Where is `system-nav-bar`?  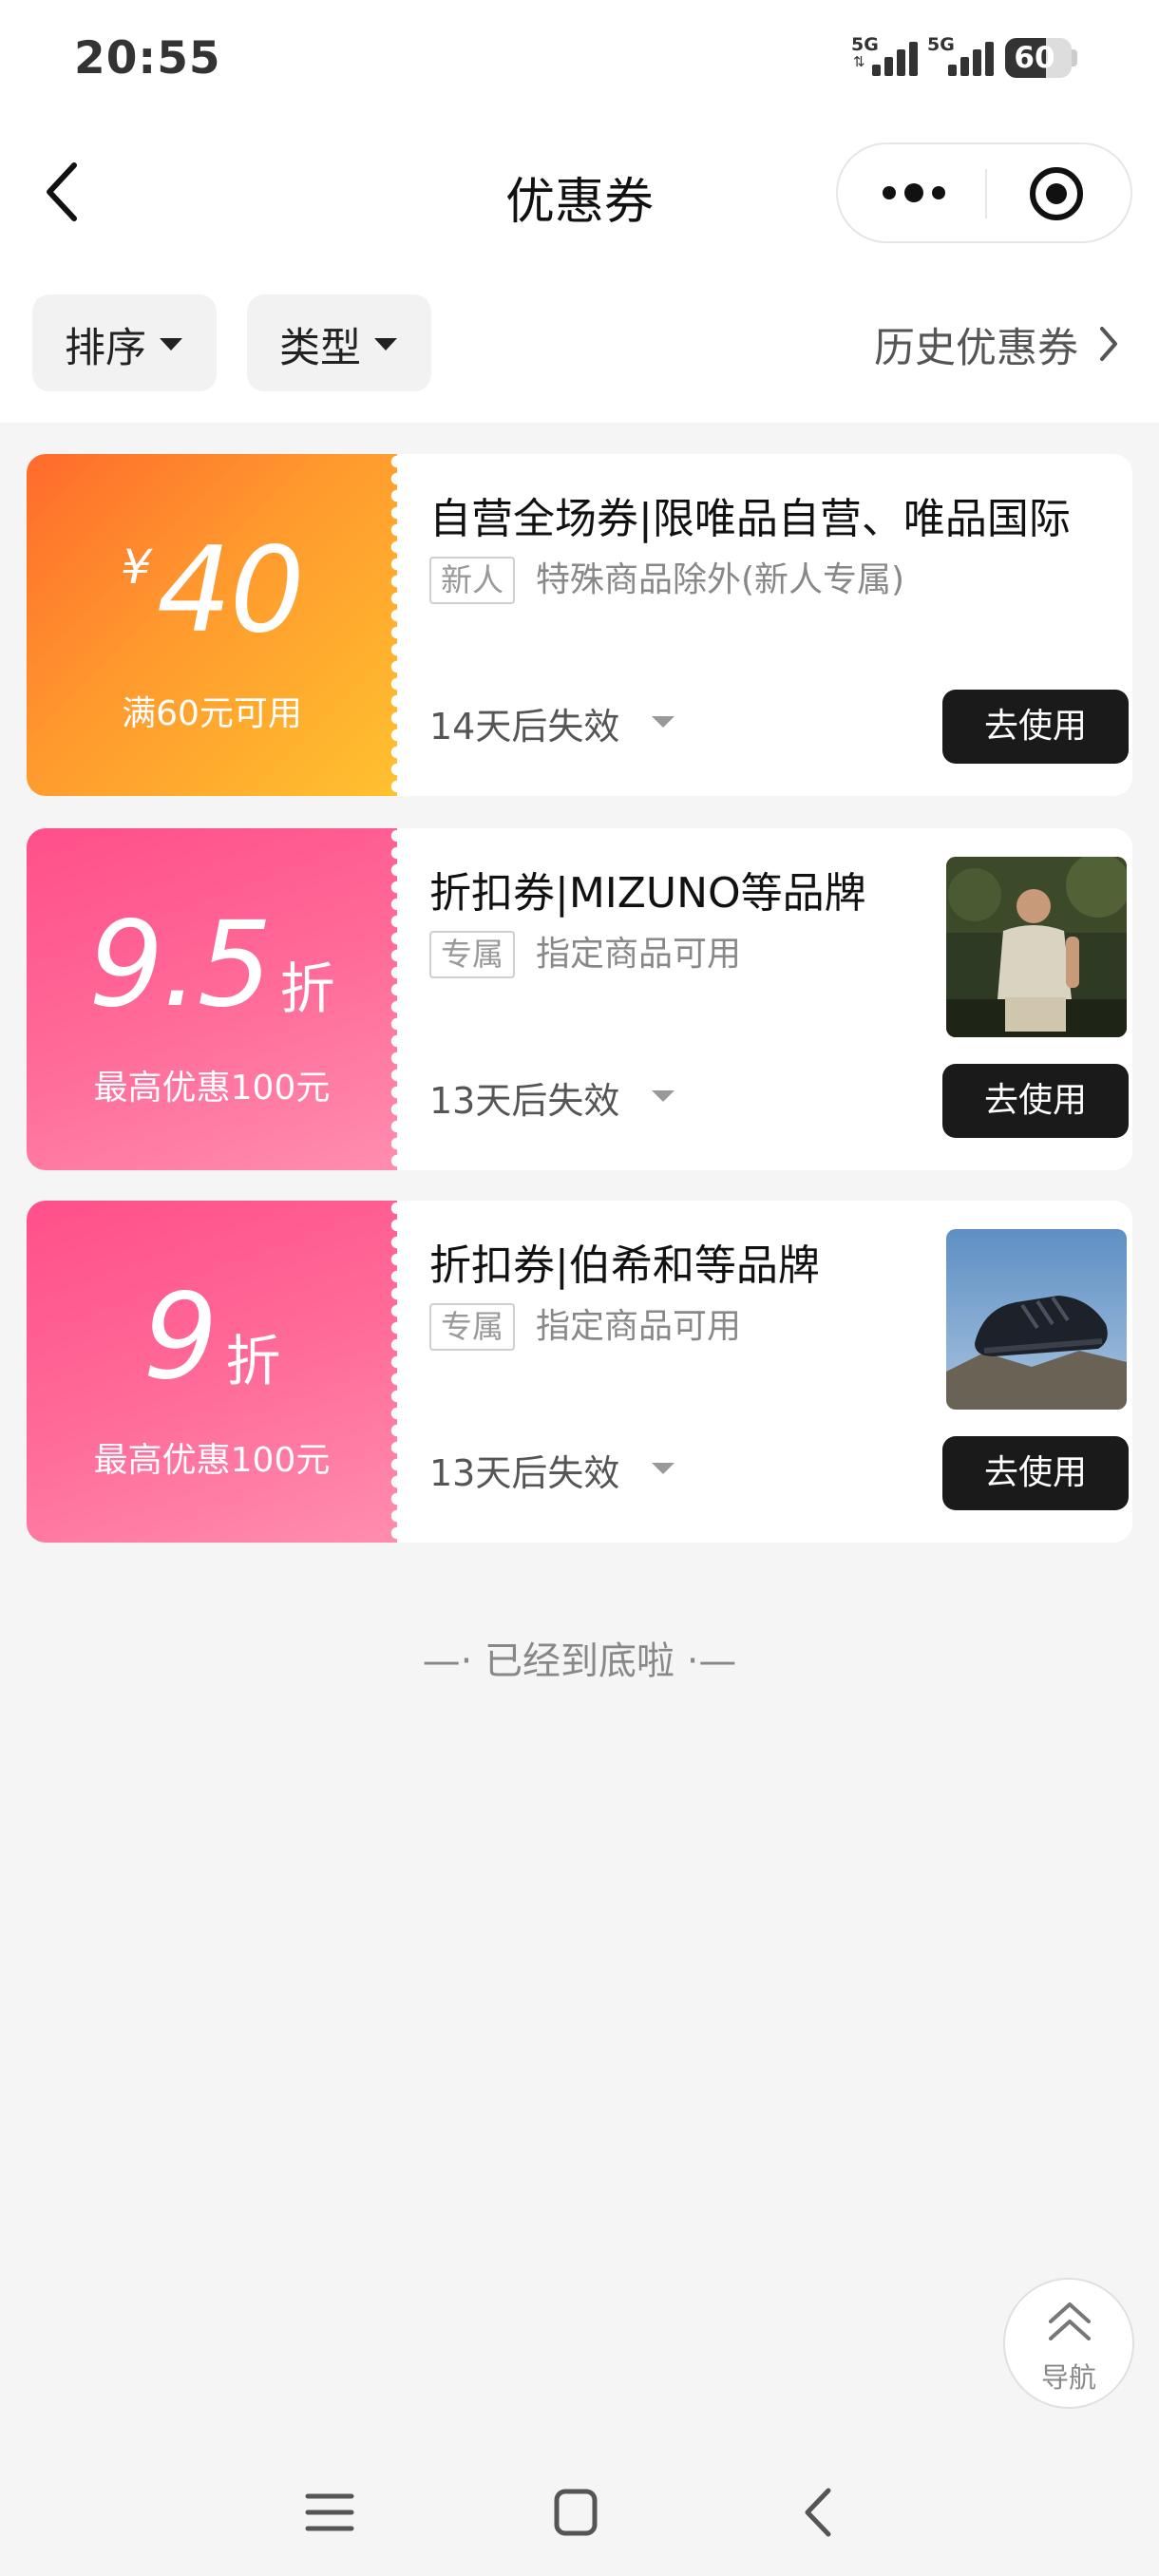 system-nav-bar is located at coordinates (579, 2513).